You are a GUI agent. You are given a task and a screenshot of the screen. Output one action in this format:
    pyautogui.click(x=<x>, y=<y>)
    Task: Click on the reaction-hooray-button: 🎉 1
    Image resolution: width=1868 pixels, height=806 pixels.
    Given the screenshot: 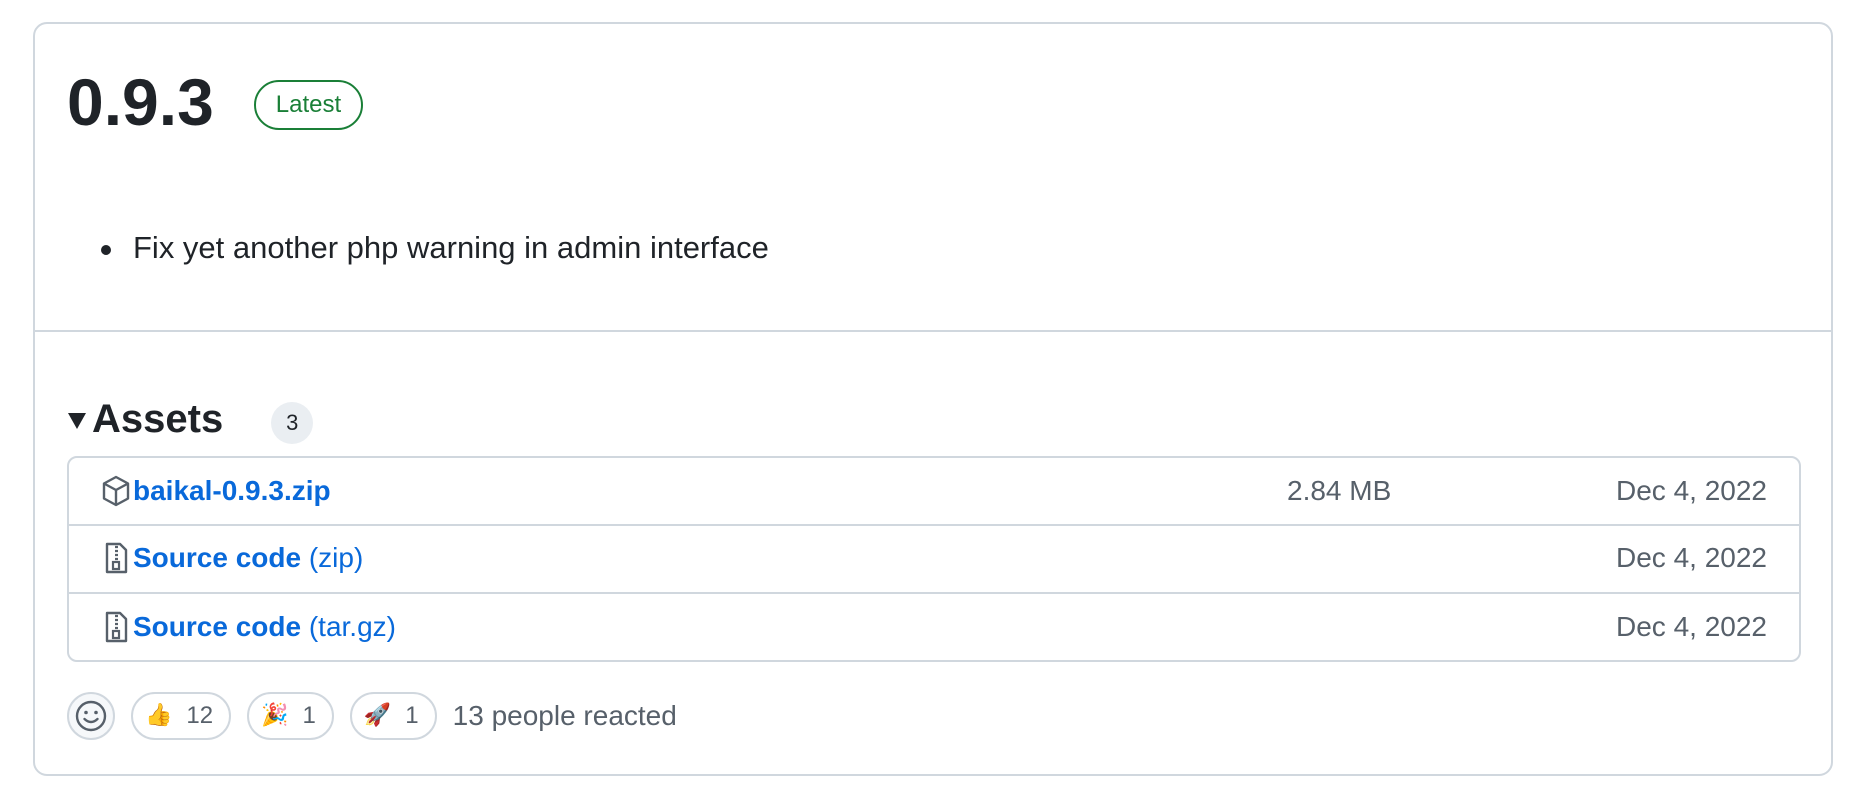 What is the action you would take?
    pyautogui.click(x=290, y=716)
    